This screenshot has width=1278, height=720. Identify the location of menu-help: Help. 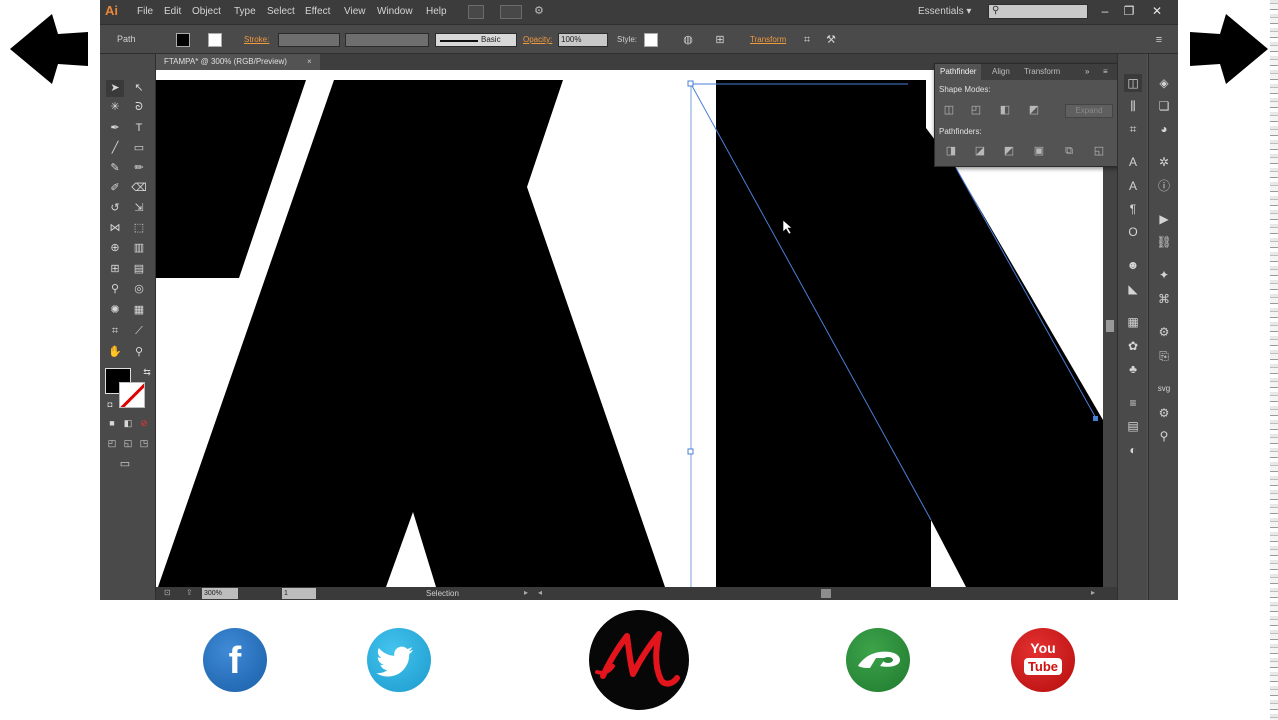
(436, 11).